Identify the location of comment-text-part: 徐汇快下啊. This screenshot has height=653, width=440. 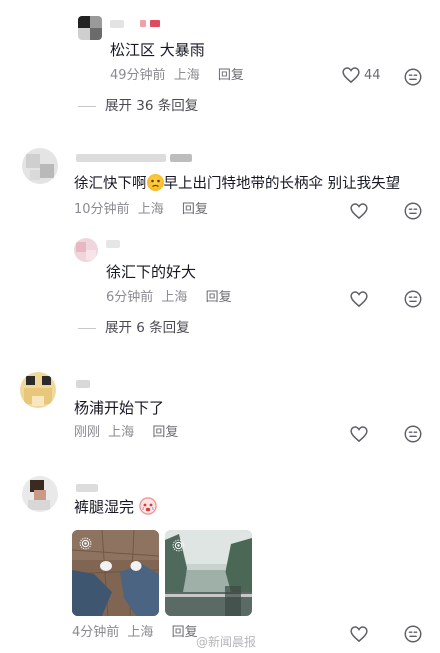
(110, 184).